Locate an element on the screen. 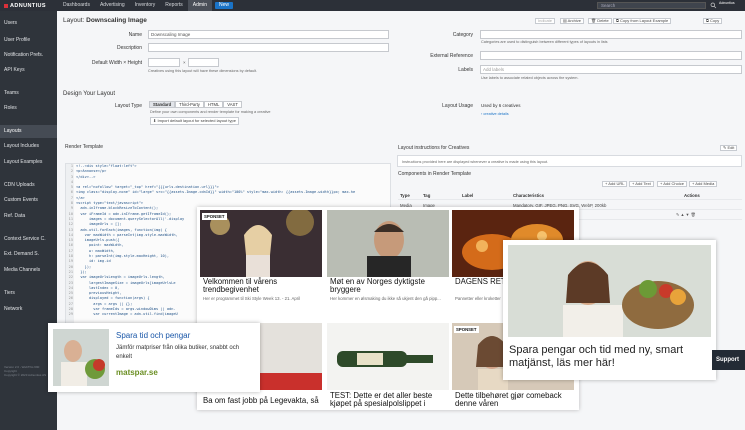  instructions-heading: Layout instructions for Creatives is located at coordinates (434, 148).